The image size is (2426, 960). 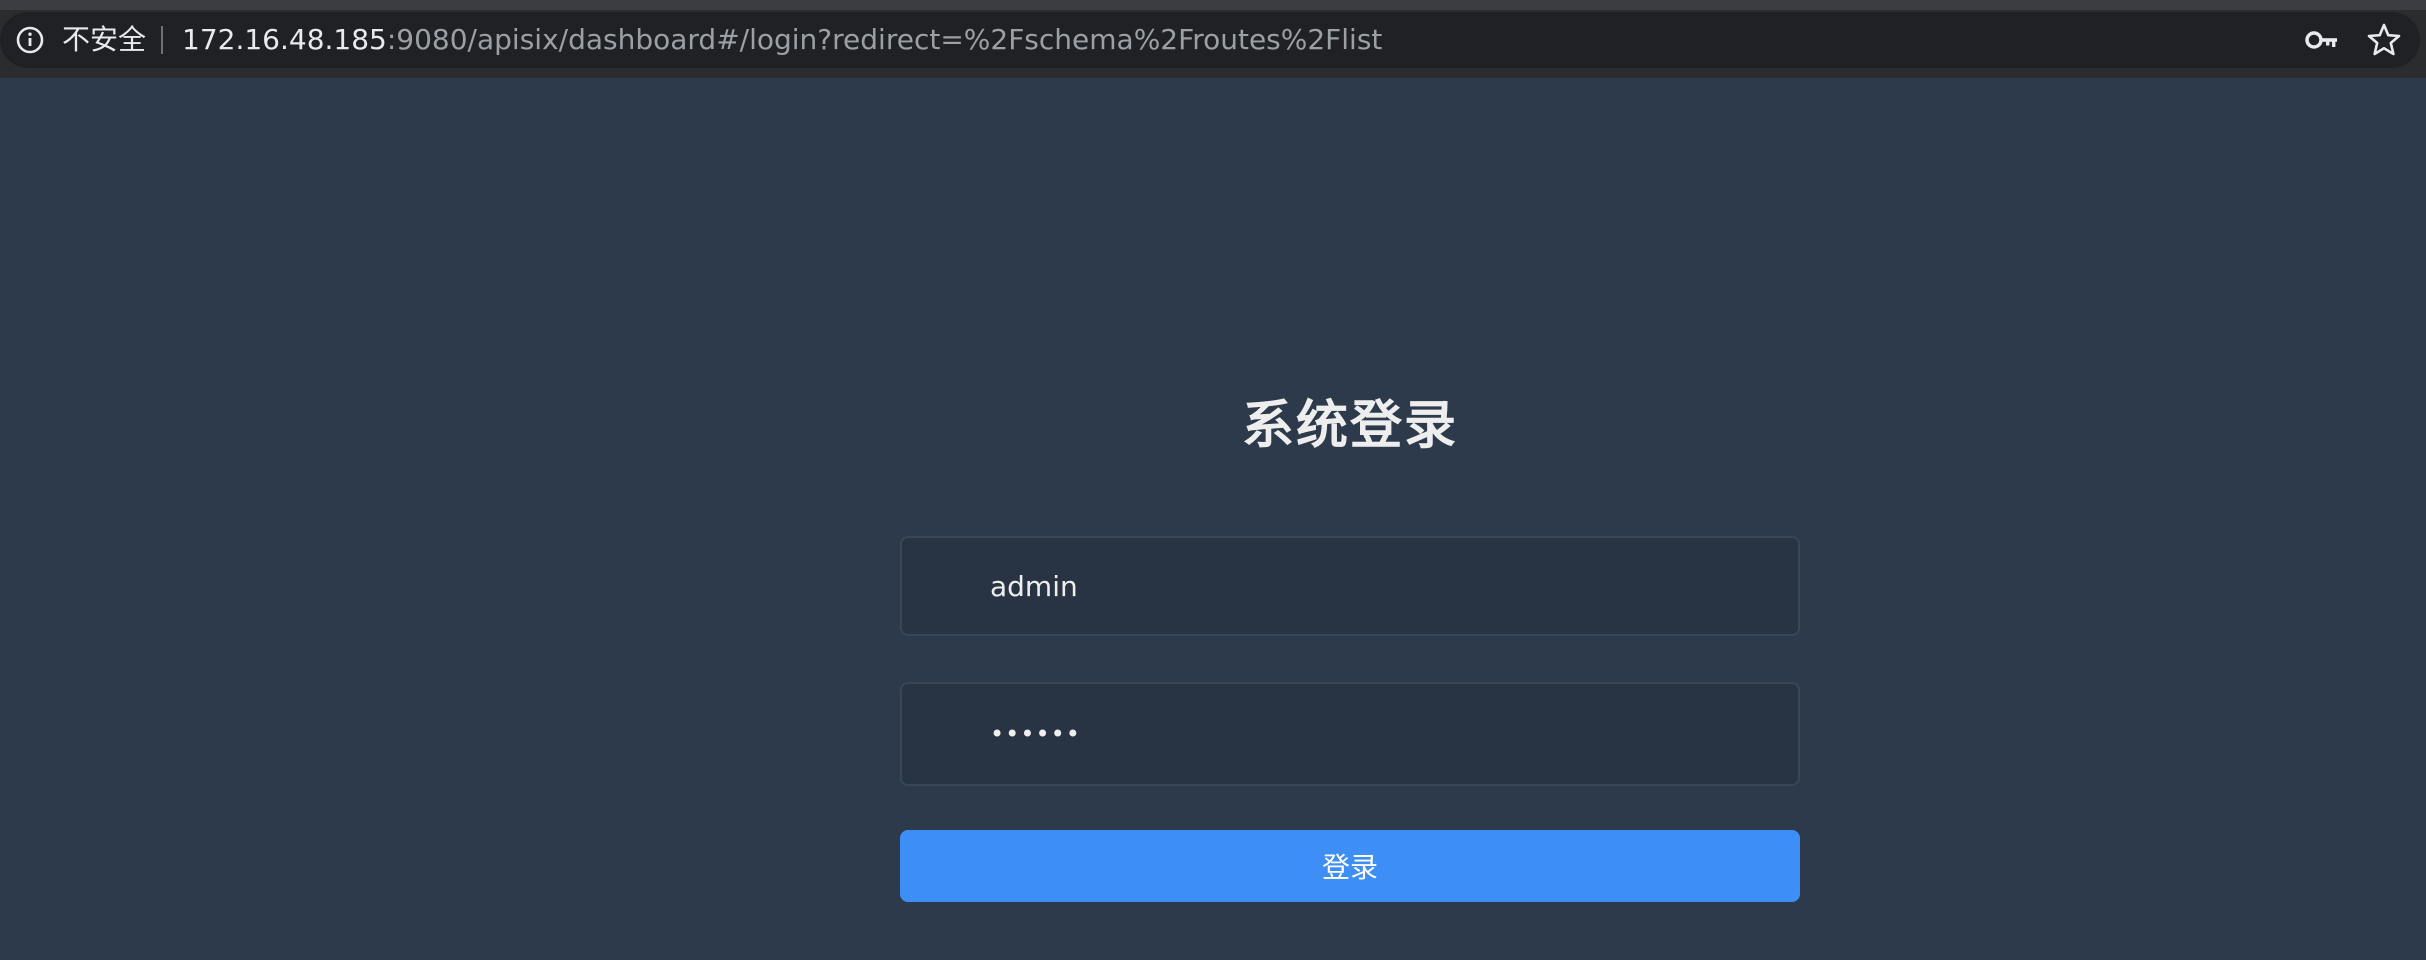 What do you see at coordinates (284, 39) in the screenshot?
I see `url-host: 172.16.48.185` at bounding box center [284, 39].